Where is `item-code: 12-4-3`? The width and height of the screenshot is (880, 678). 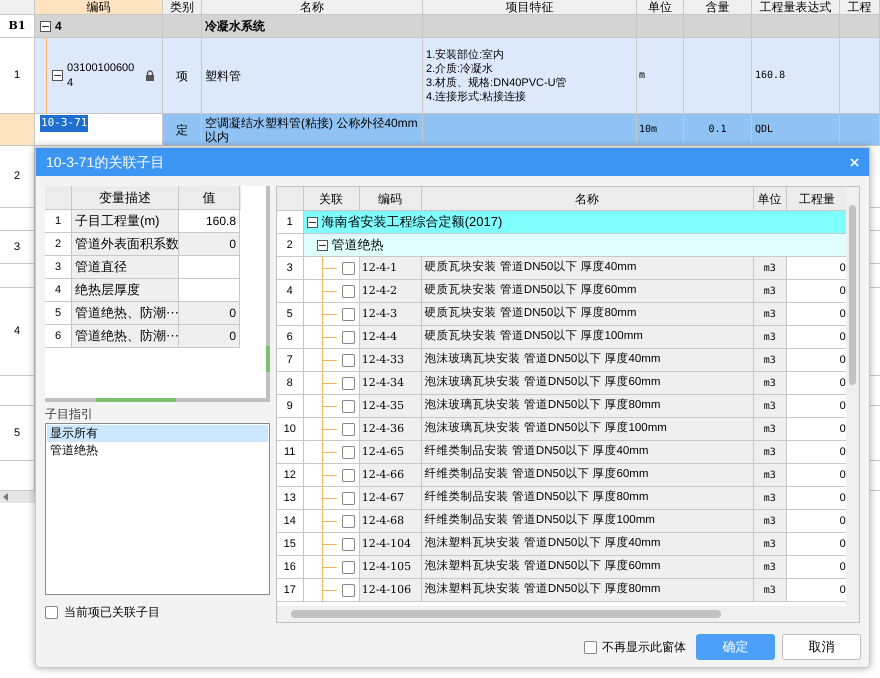 item-code: 12-4-3 is located at coordinates (380, 314).